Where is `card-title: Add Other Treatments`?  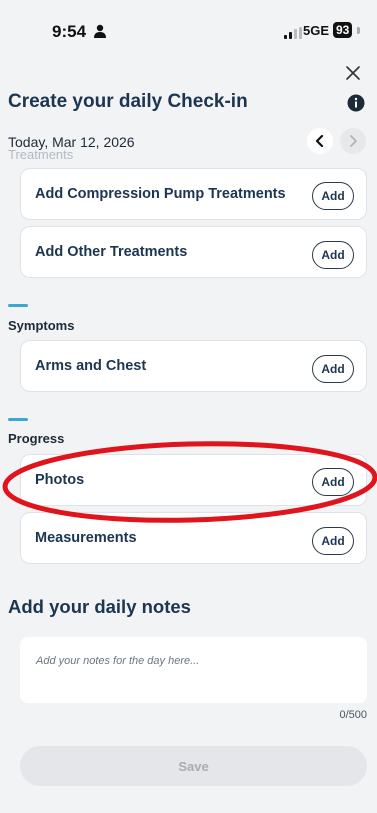 card-title: Add Other Treatments is located at coordinates (111, 252).